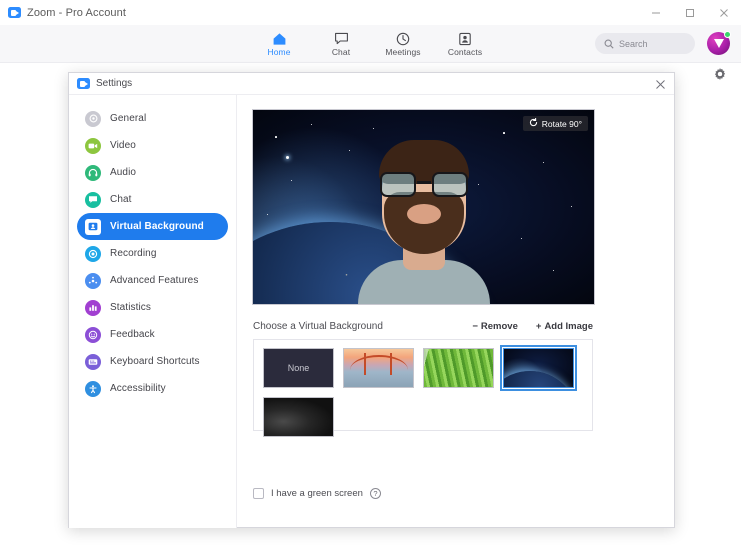 The image size is (741, 547). I want to click on plus-icon: +, so click(538, 326).